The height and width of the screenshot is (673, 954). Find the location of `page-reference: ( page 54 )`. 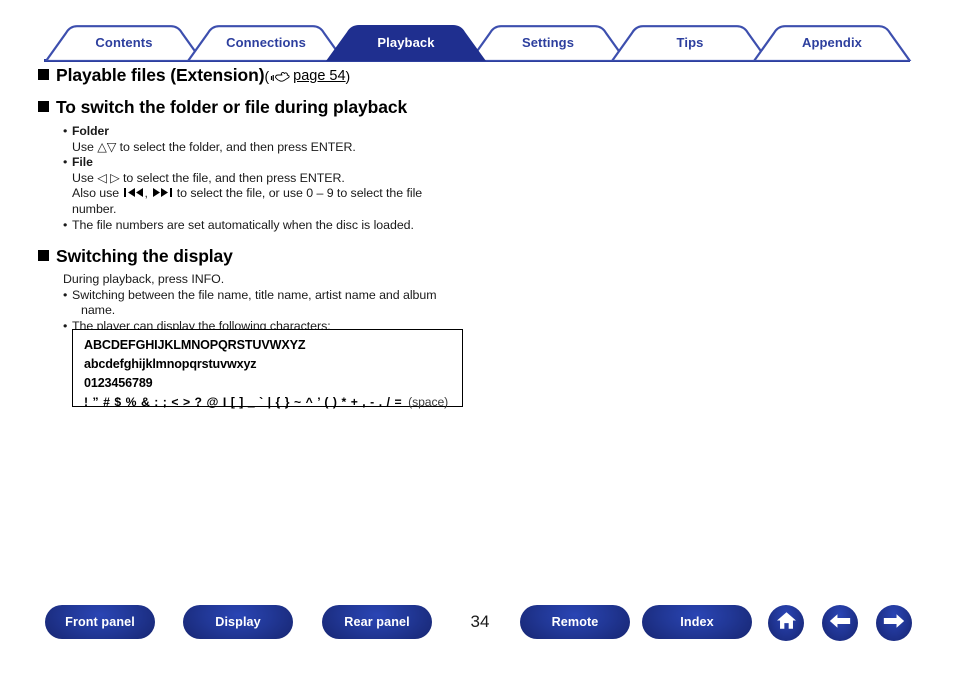

page-reference: ( page 54 ) is located at coordinates (307, 76).